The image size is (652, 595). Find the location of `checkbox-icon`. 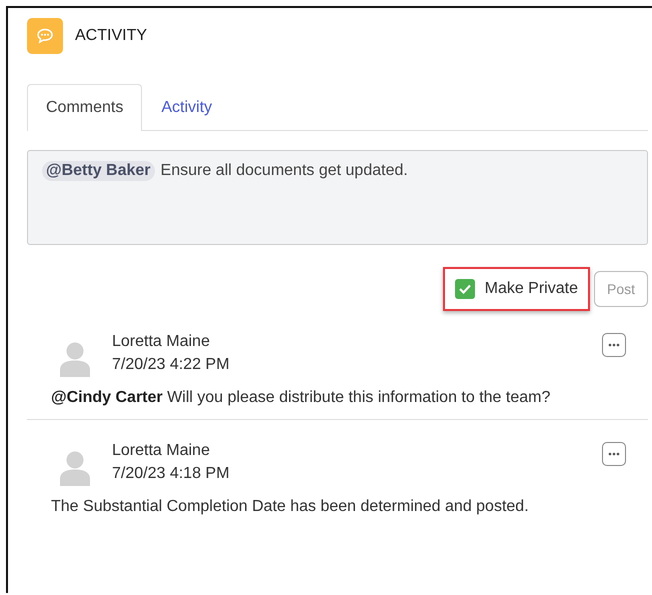

checkbox-icon is located at coordinates (464, 289).